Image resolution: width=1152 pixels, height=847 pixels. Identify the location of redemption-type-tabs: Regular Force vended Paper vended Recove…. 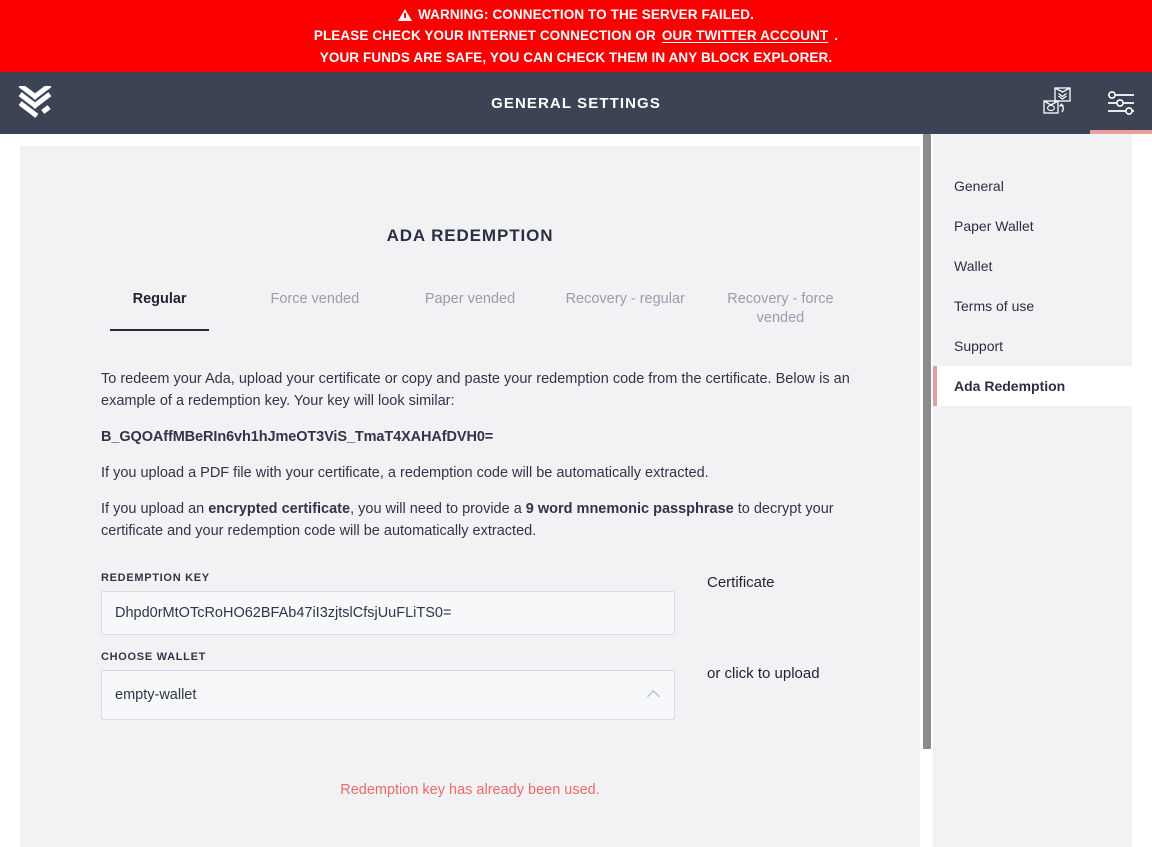
(470, 323).